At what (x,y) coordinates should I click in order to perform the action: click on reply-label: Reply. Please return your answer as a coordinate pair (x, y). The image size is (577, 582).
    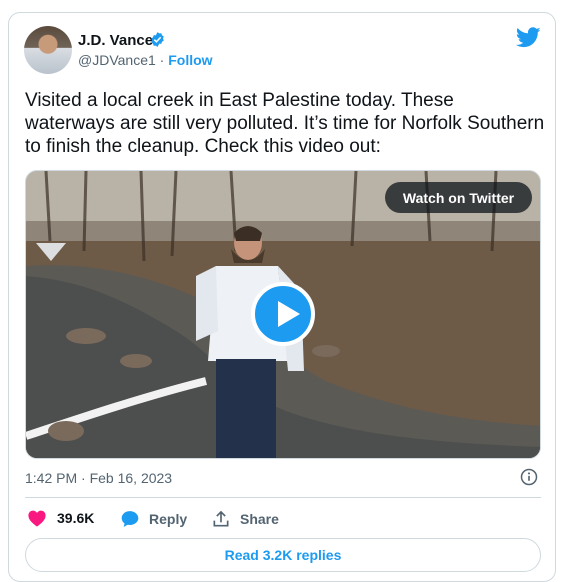
    Looking at the image, I should click on (168, 519).